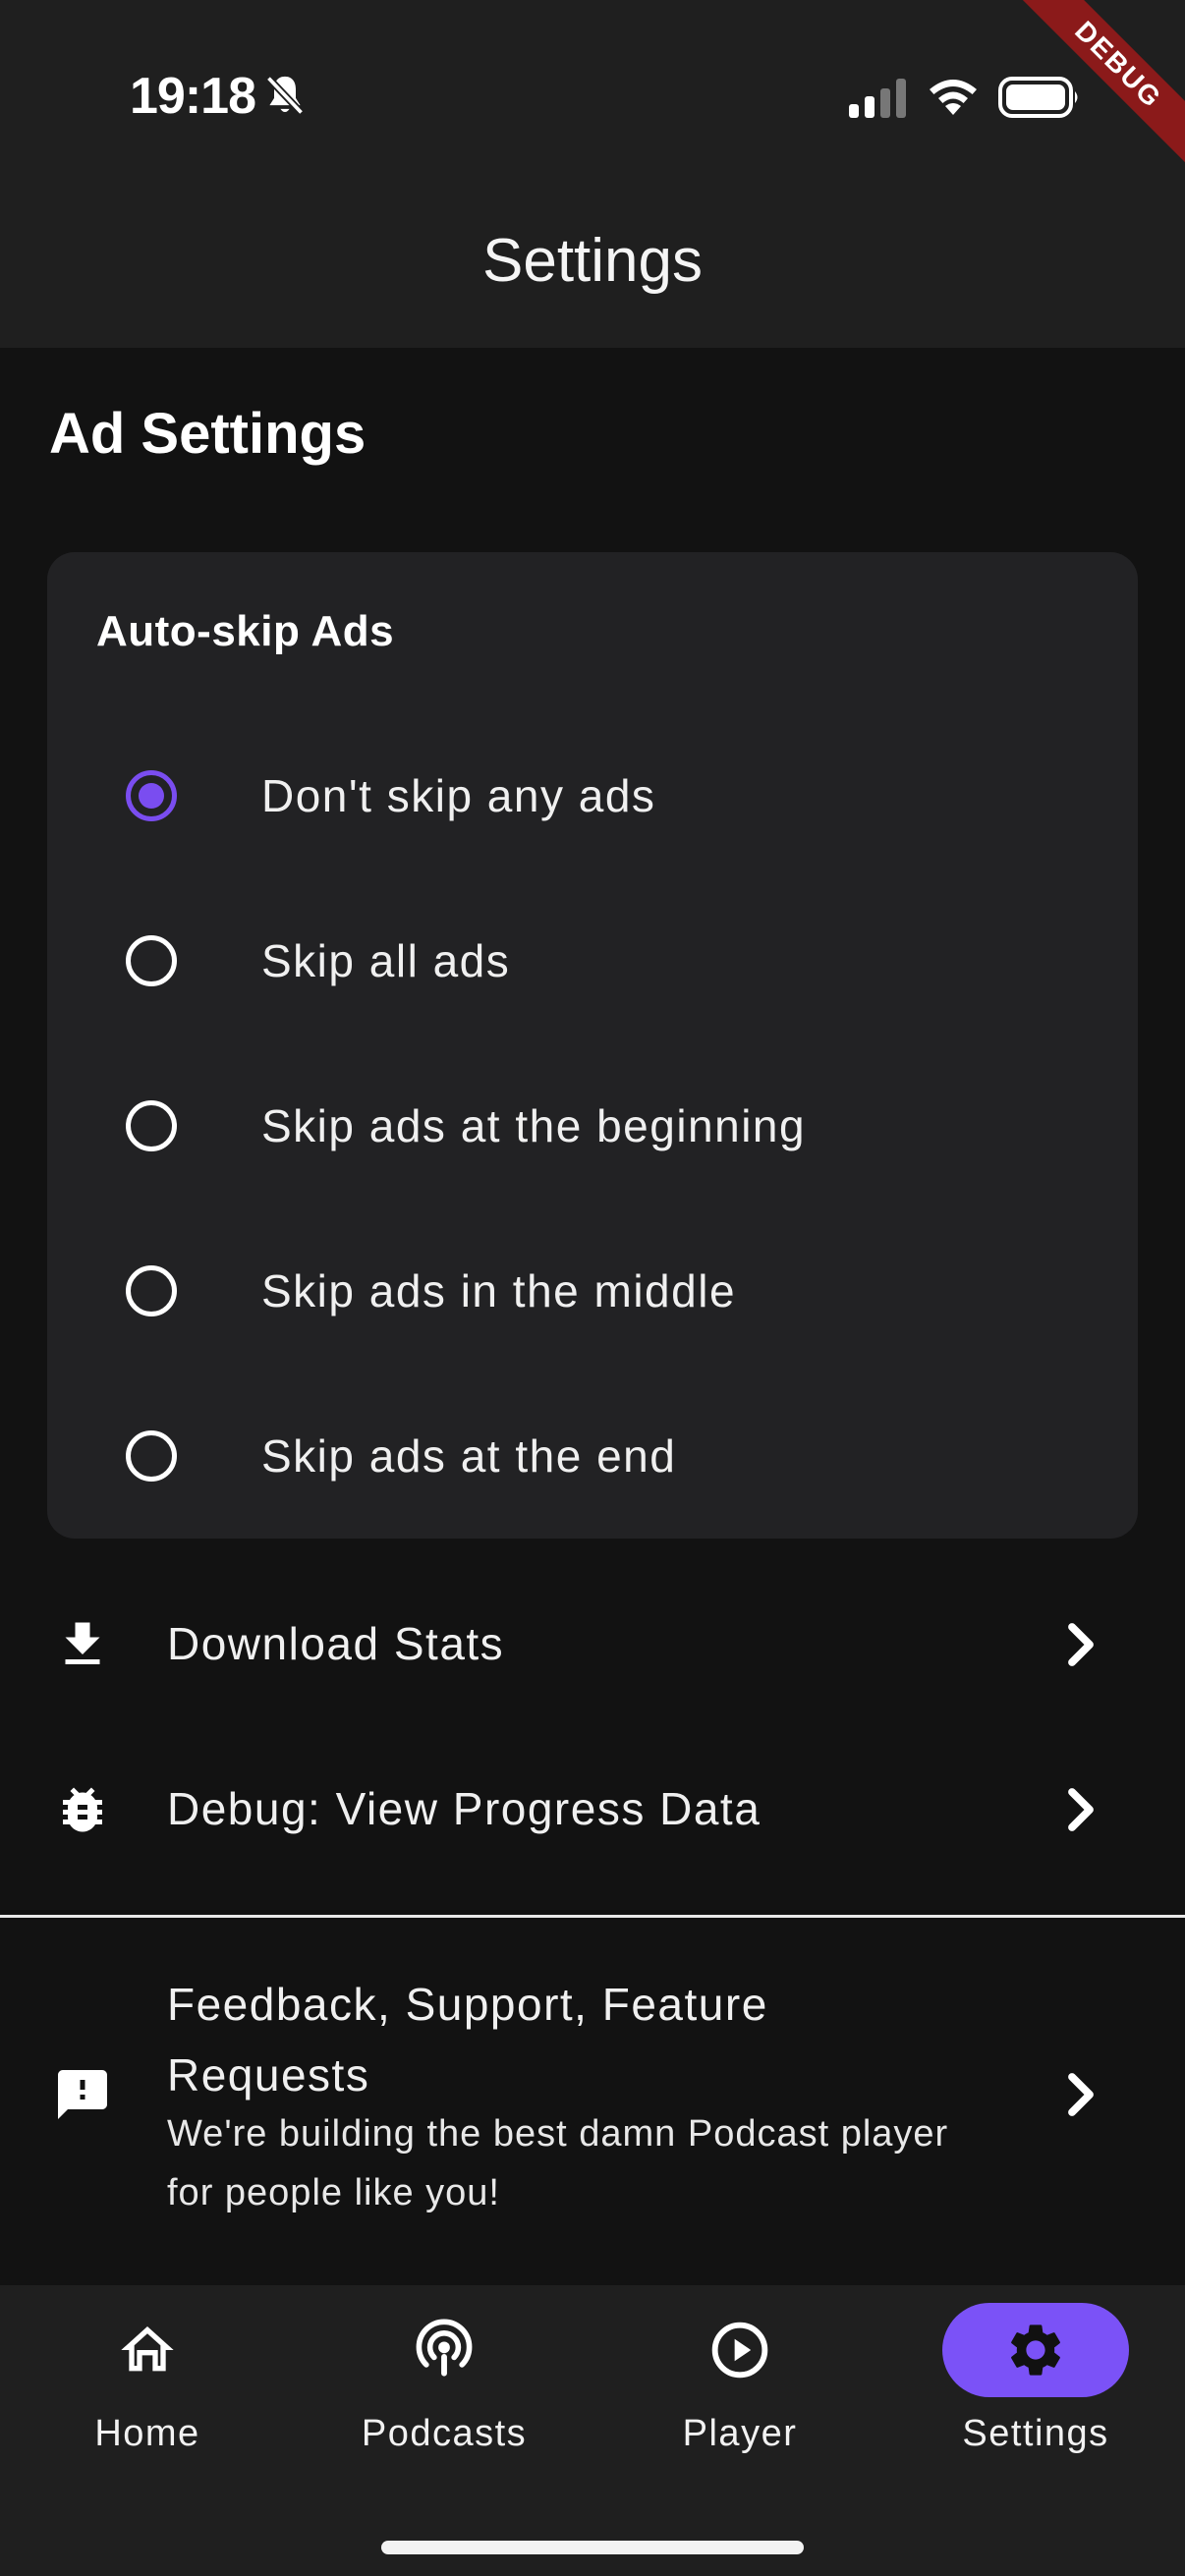  What do you see at coordinates (193, 96) in the screenshot?
I see `status-time: 19:18` at bounding box center [193, 96].